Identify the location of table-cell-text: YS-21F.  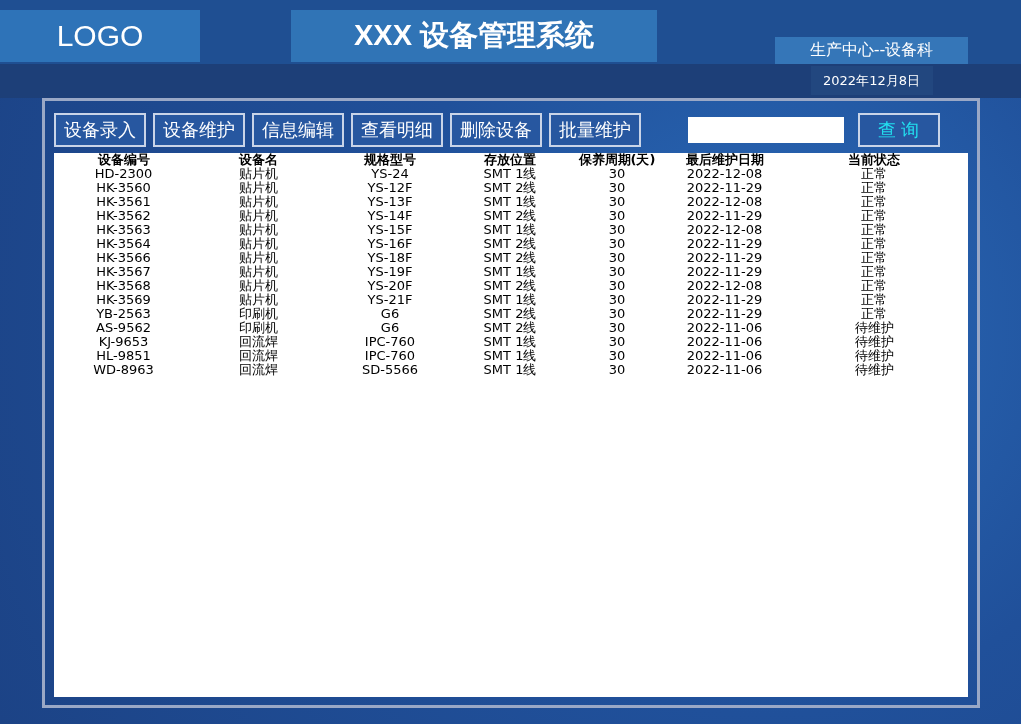
(390, 300).